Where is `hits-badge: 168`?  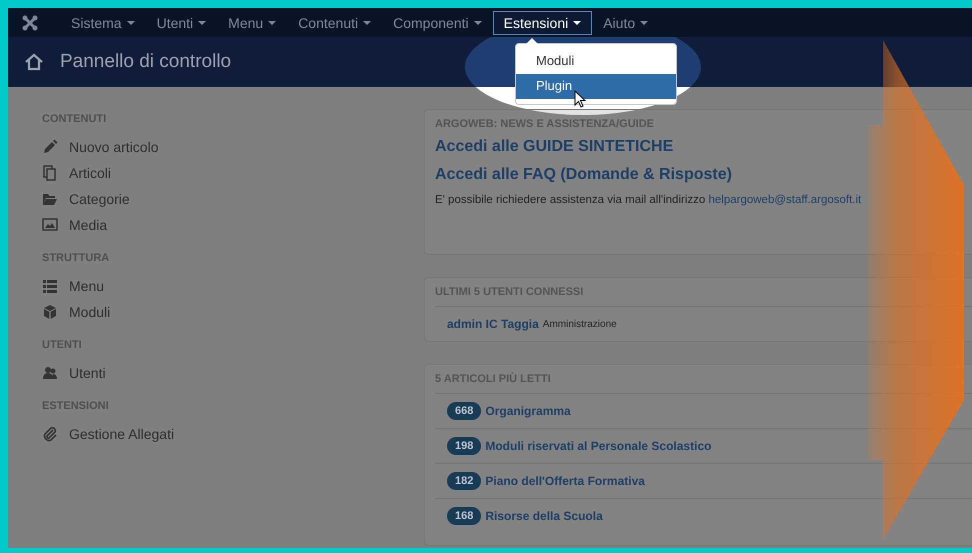 hits-badge: 168 is located at coordinates (464, 516).